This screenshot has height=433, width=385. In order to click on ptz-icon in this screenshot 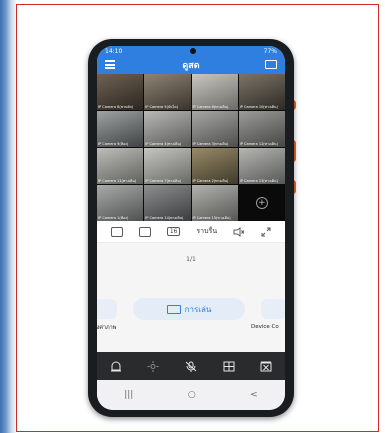, I will do `click(153, 366)`.